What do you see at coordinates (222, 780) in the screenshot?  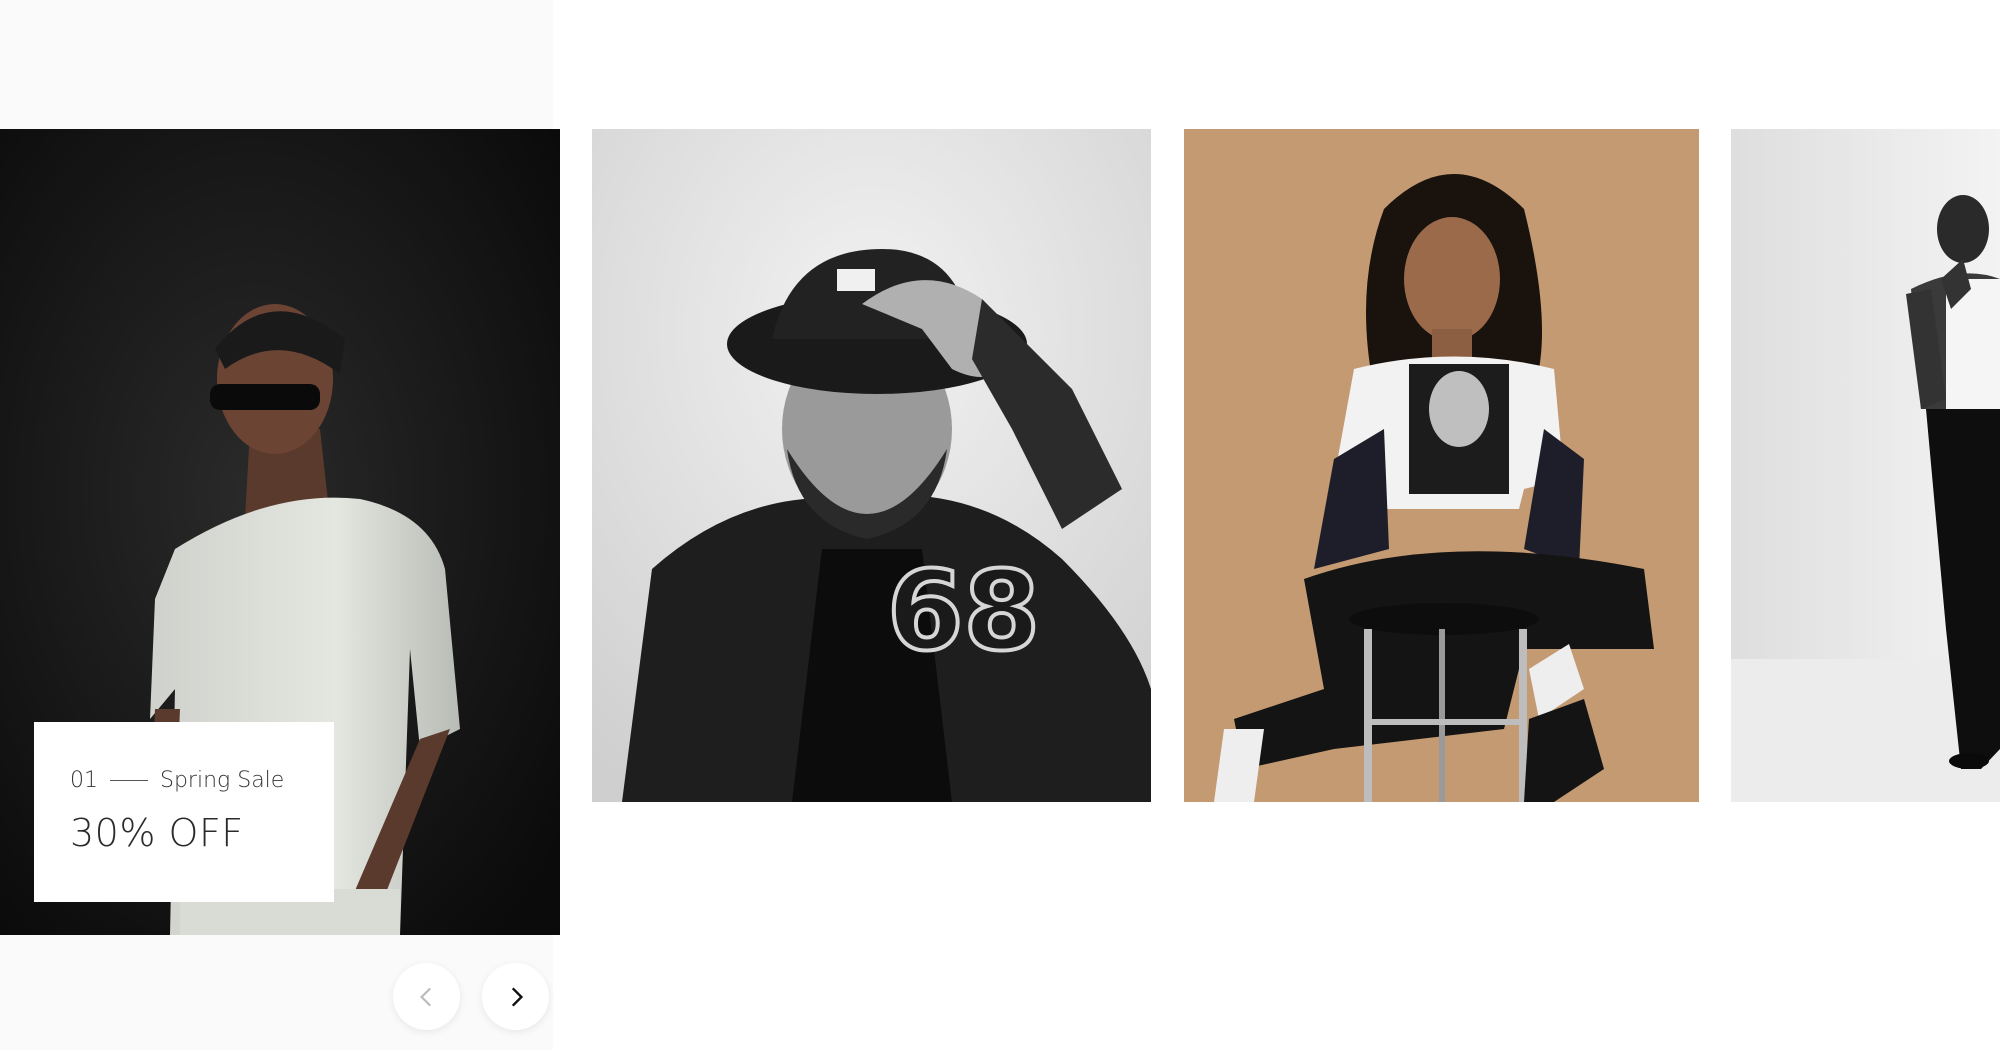 I see `promo-subtitle: Spring Sale` at bounding box center [222, 780].